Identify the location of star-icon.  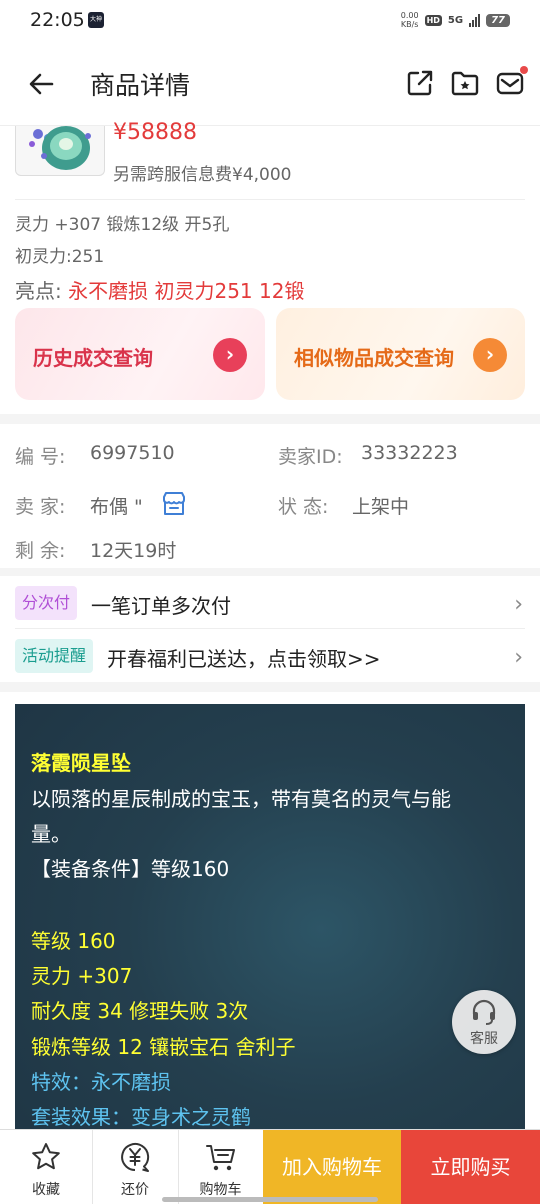
(46, 1156).